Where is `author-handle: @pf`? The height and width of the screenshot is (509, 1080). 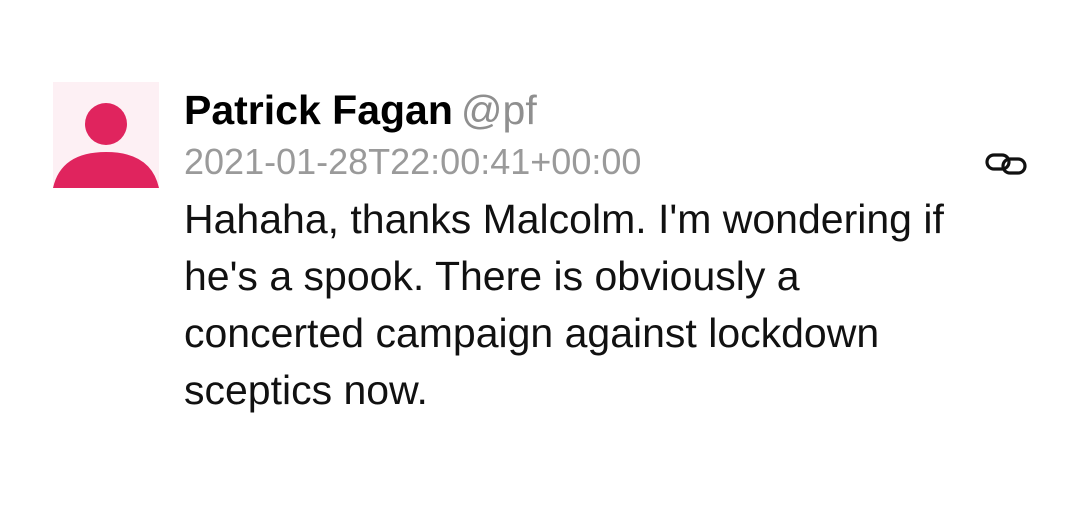 author-handle: @pf is located at coordinates (499, 110).